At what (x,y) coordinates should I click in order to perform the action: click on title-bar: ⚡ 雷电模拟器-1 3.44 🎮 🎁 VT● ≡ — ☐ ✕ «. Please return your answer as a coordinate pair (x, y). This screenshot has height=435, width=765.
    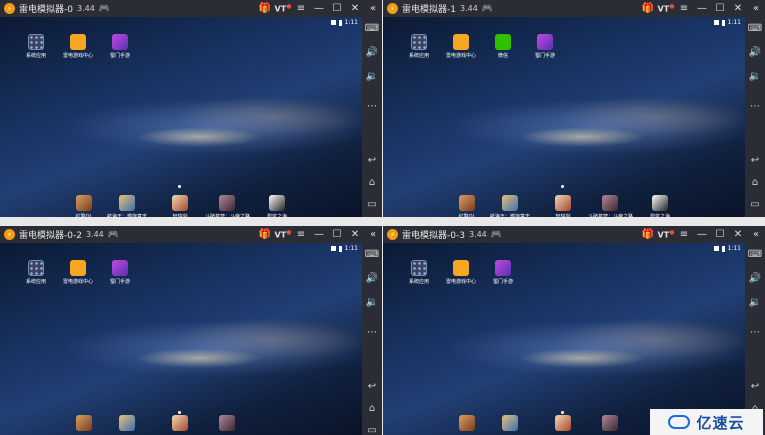
    Looking at the image, I should click on (574, 8).